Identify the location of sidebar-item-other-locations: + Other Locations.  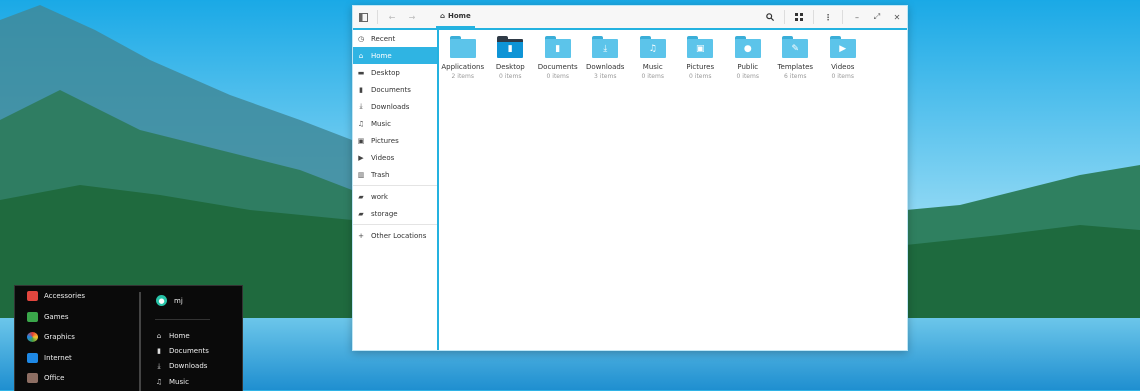
(395, 235).